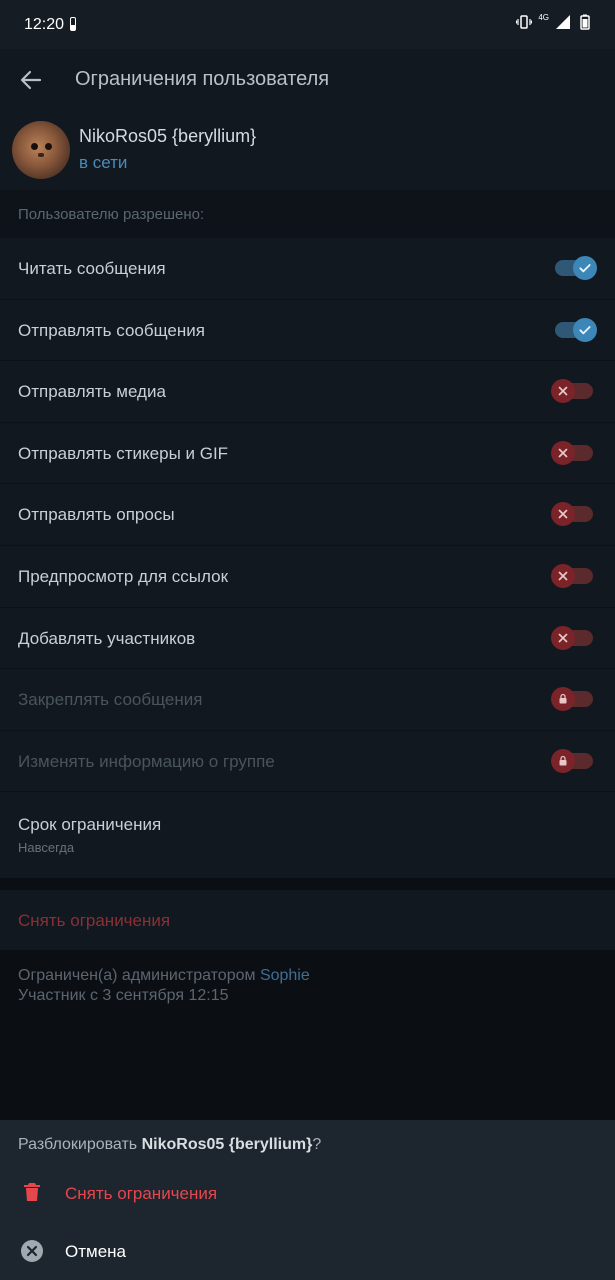 This screenshot has width=615, height=1280. Describe the element at coordinates (46, 847) in the screenshot. I see `restriction-term-value: Навсегда` at that location.